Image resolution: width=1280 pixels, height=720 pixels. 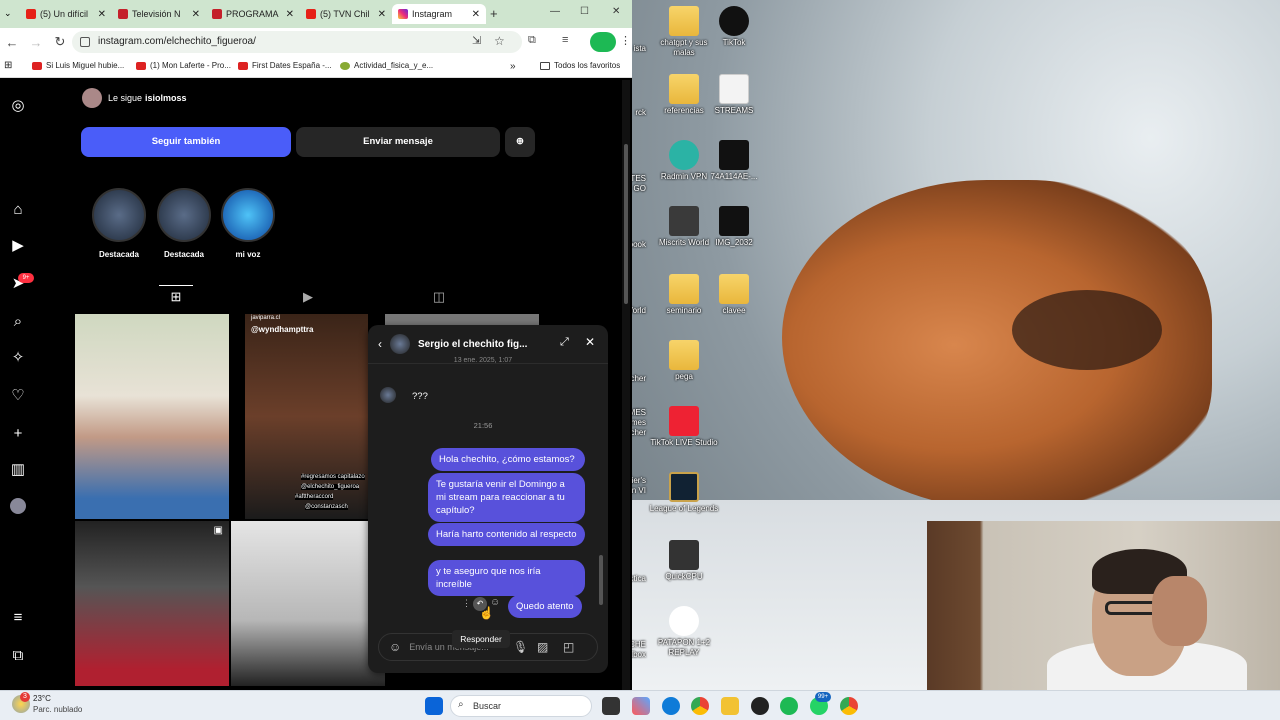 I want to click on file-explorer-icon, so click(x=730, y=706).